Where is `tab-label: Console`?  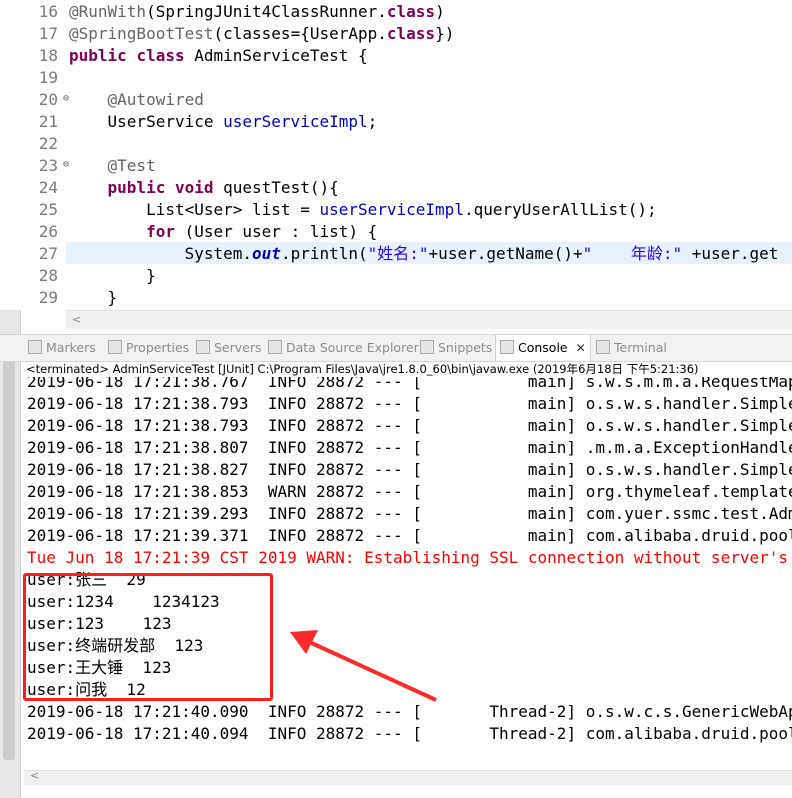
tab-label: Console is located at coordinates (543, 347).